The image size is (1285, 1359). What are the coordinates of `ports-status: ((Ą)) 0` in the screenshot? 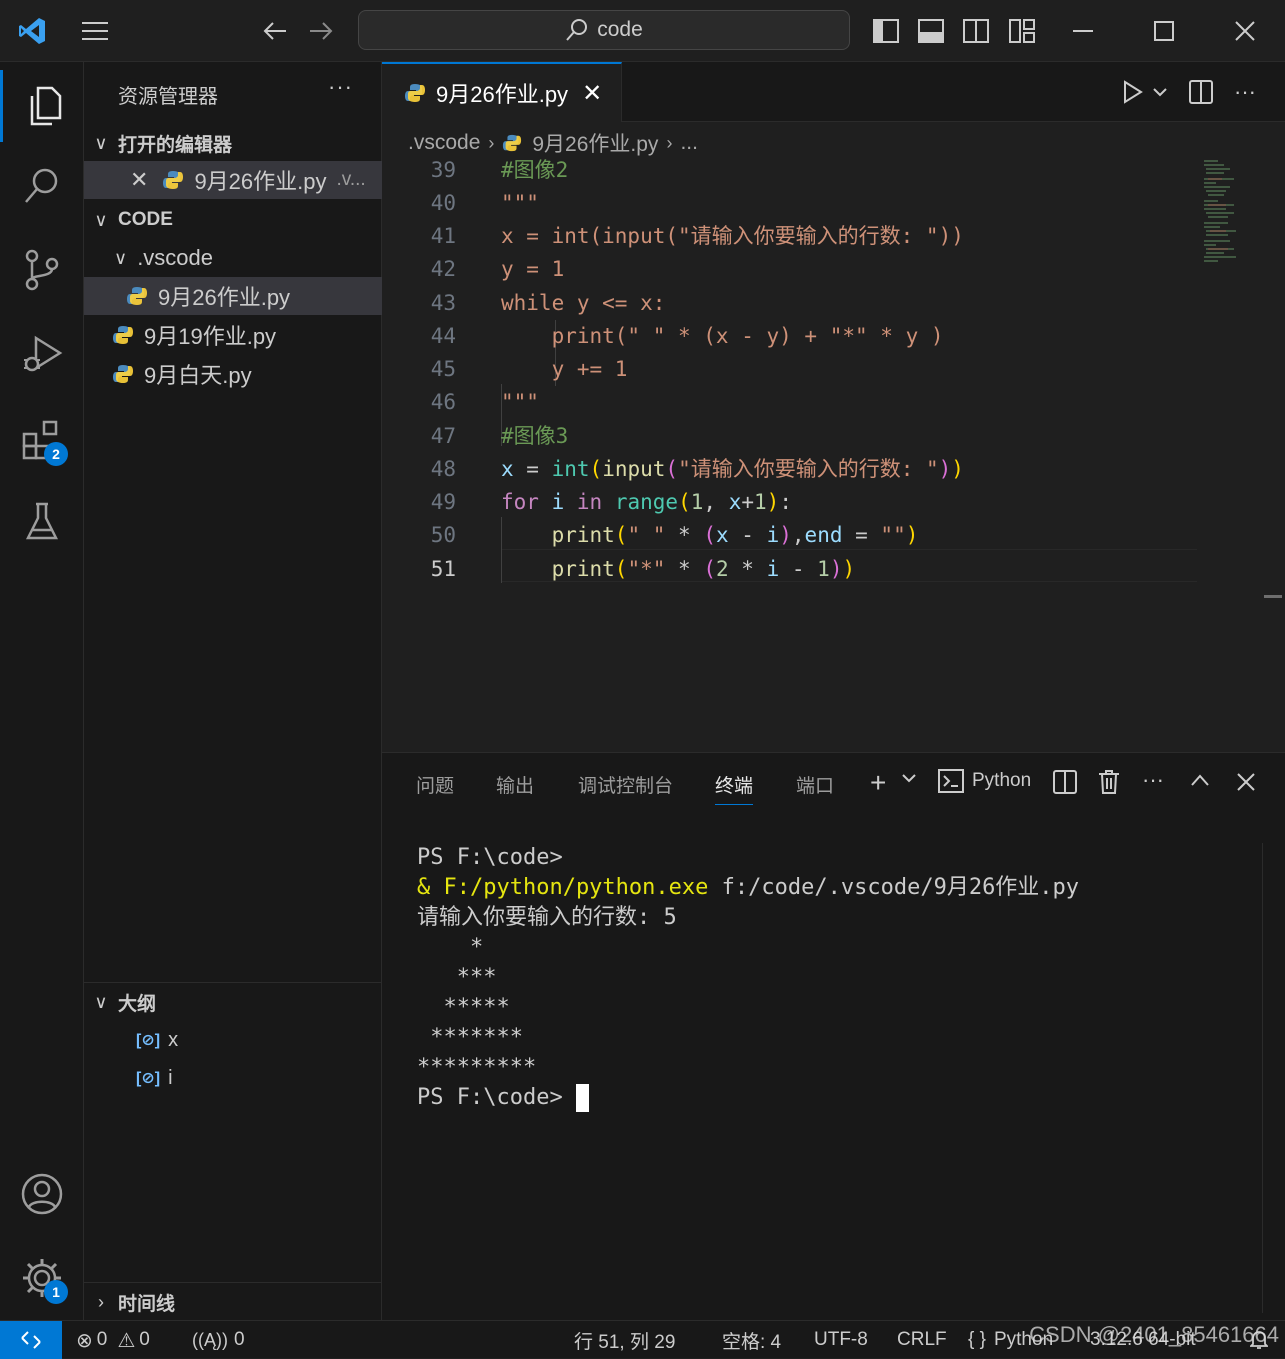 It's located at (218, 1340).